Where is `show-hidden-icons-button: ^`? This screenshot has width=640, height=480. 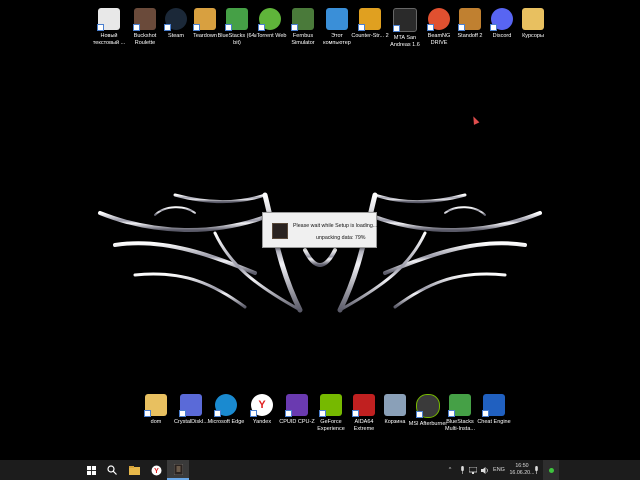
show-hidden-icons-button: ^ is located at coordinates (450, 470).